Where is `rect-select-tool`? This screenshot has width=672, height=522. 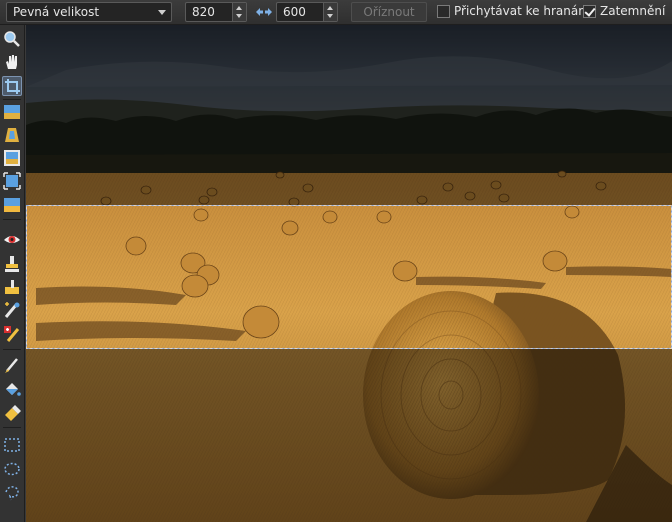
rect-select-tool is located at coordinates (12, 445).